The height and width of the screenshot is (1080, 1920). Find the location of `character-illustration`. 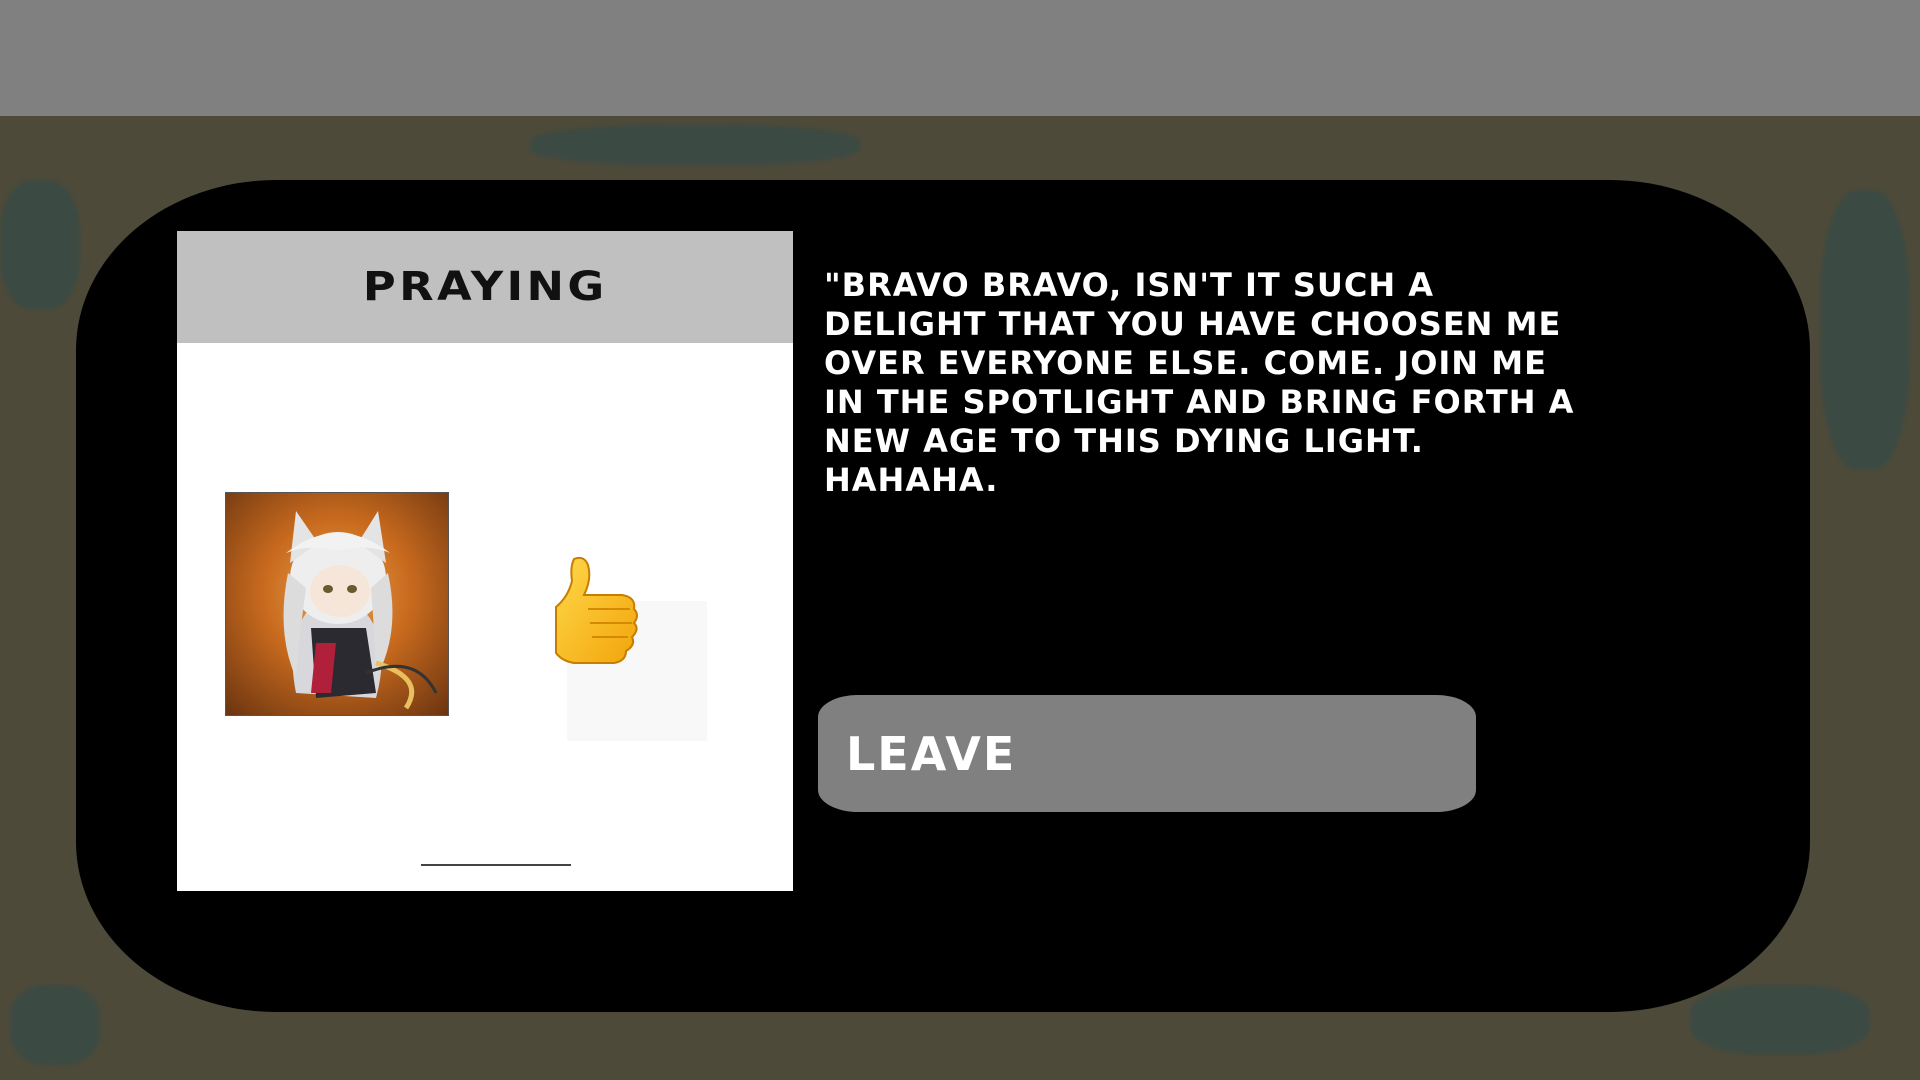

character-illustration is located at coordinates (360, 610).